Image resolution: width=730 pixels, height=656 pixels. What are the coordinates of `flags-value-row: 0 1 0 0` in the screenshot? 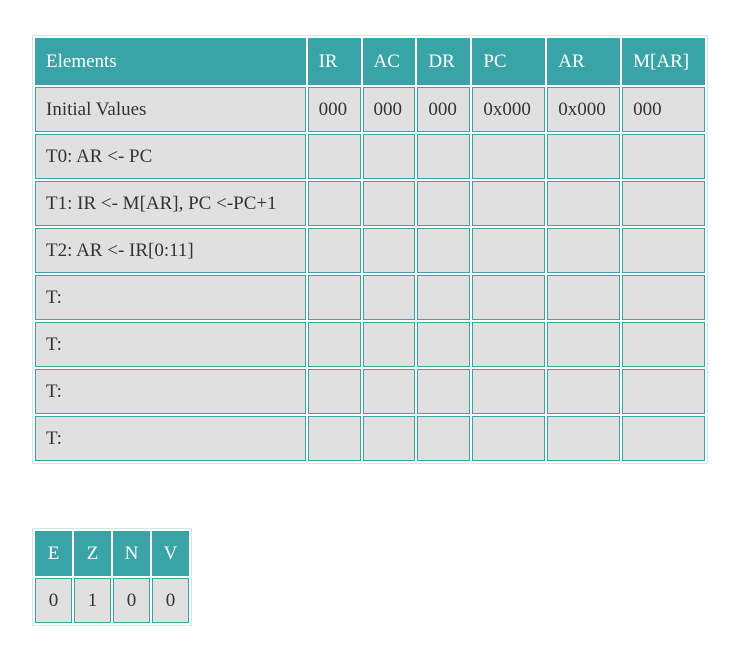 It's located at (112, 600).